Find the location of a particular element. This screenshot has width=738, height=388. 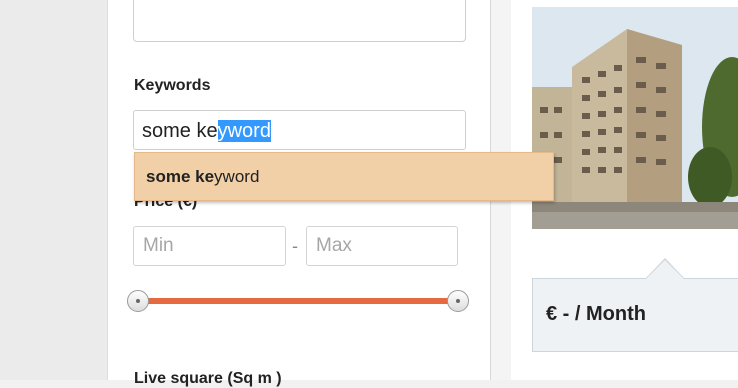

live-area-label: Live square (Sq m ) is located at coordinates (208, 378).